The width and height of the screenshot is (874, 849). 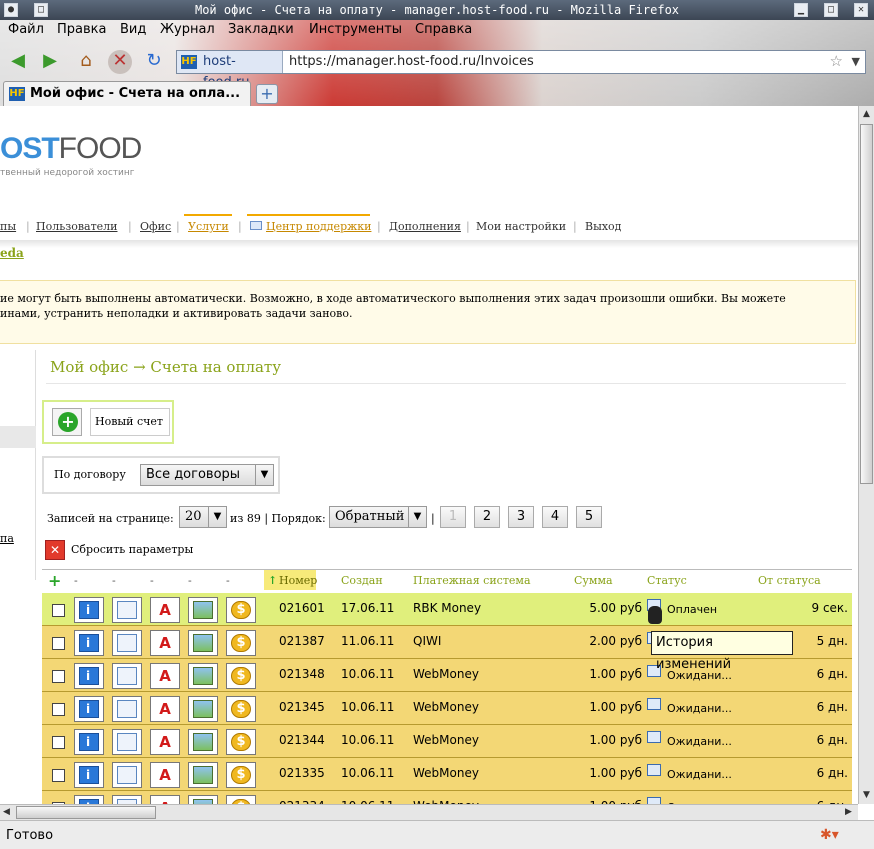 What do you see at coordinates (831, 10) in the screenshot?
I see `maximize-icon: □` at bounding box center [831, 10].